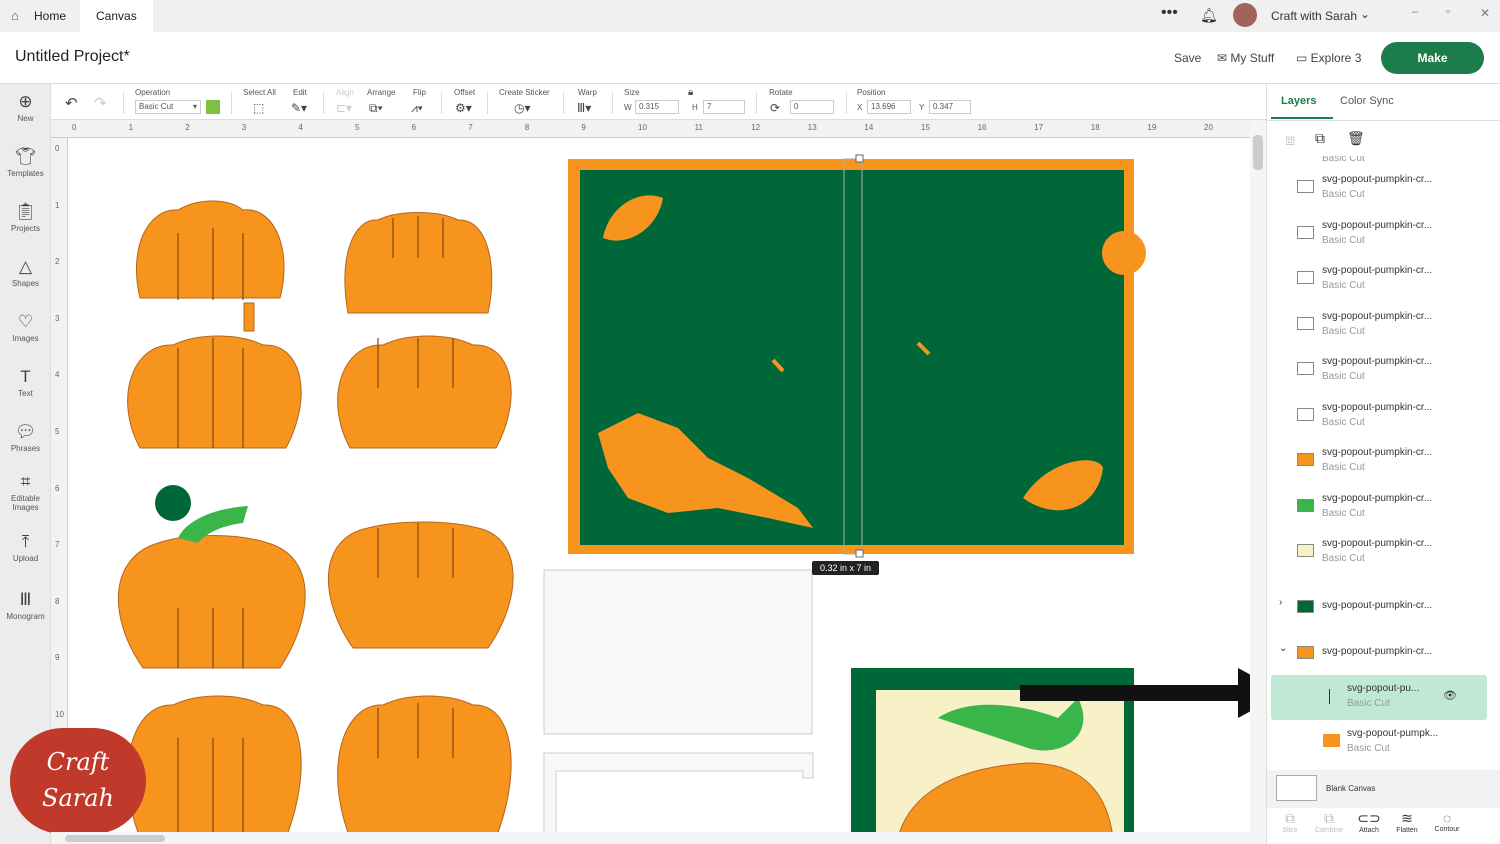 This screenshot has width=1500, height=844. Describe the element at coordinates (1314, 16) in the screenshot. I see `user-menu: Craft with Sarah` at that location.